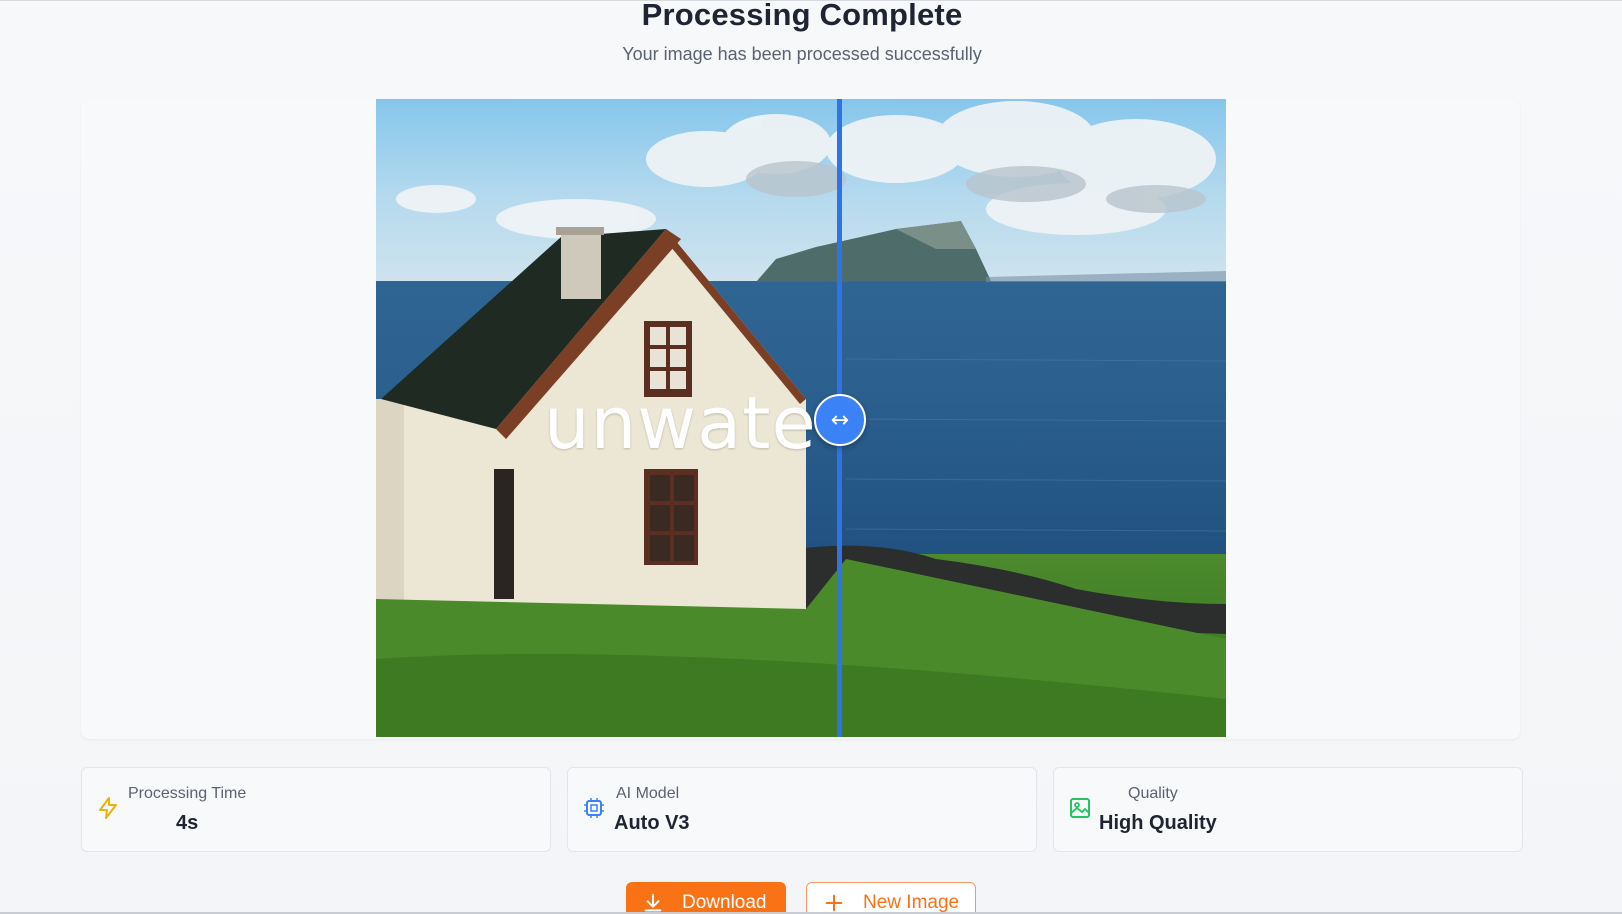 Image resolution: width=1622 pixels, height=914 pixels. What do you see at coordinates (1158, 823) in the screenshot?
I see `stat-value: High Quality` at bounding box center [1158, 823].